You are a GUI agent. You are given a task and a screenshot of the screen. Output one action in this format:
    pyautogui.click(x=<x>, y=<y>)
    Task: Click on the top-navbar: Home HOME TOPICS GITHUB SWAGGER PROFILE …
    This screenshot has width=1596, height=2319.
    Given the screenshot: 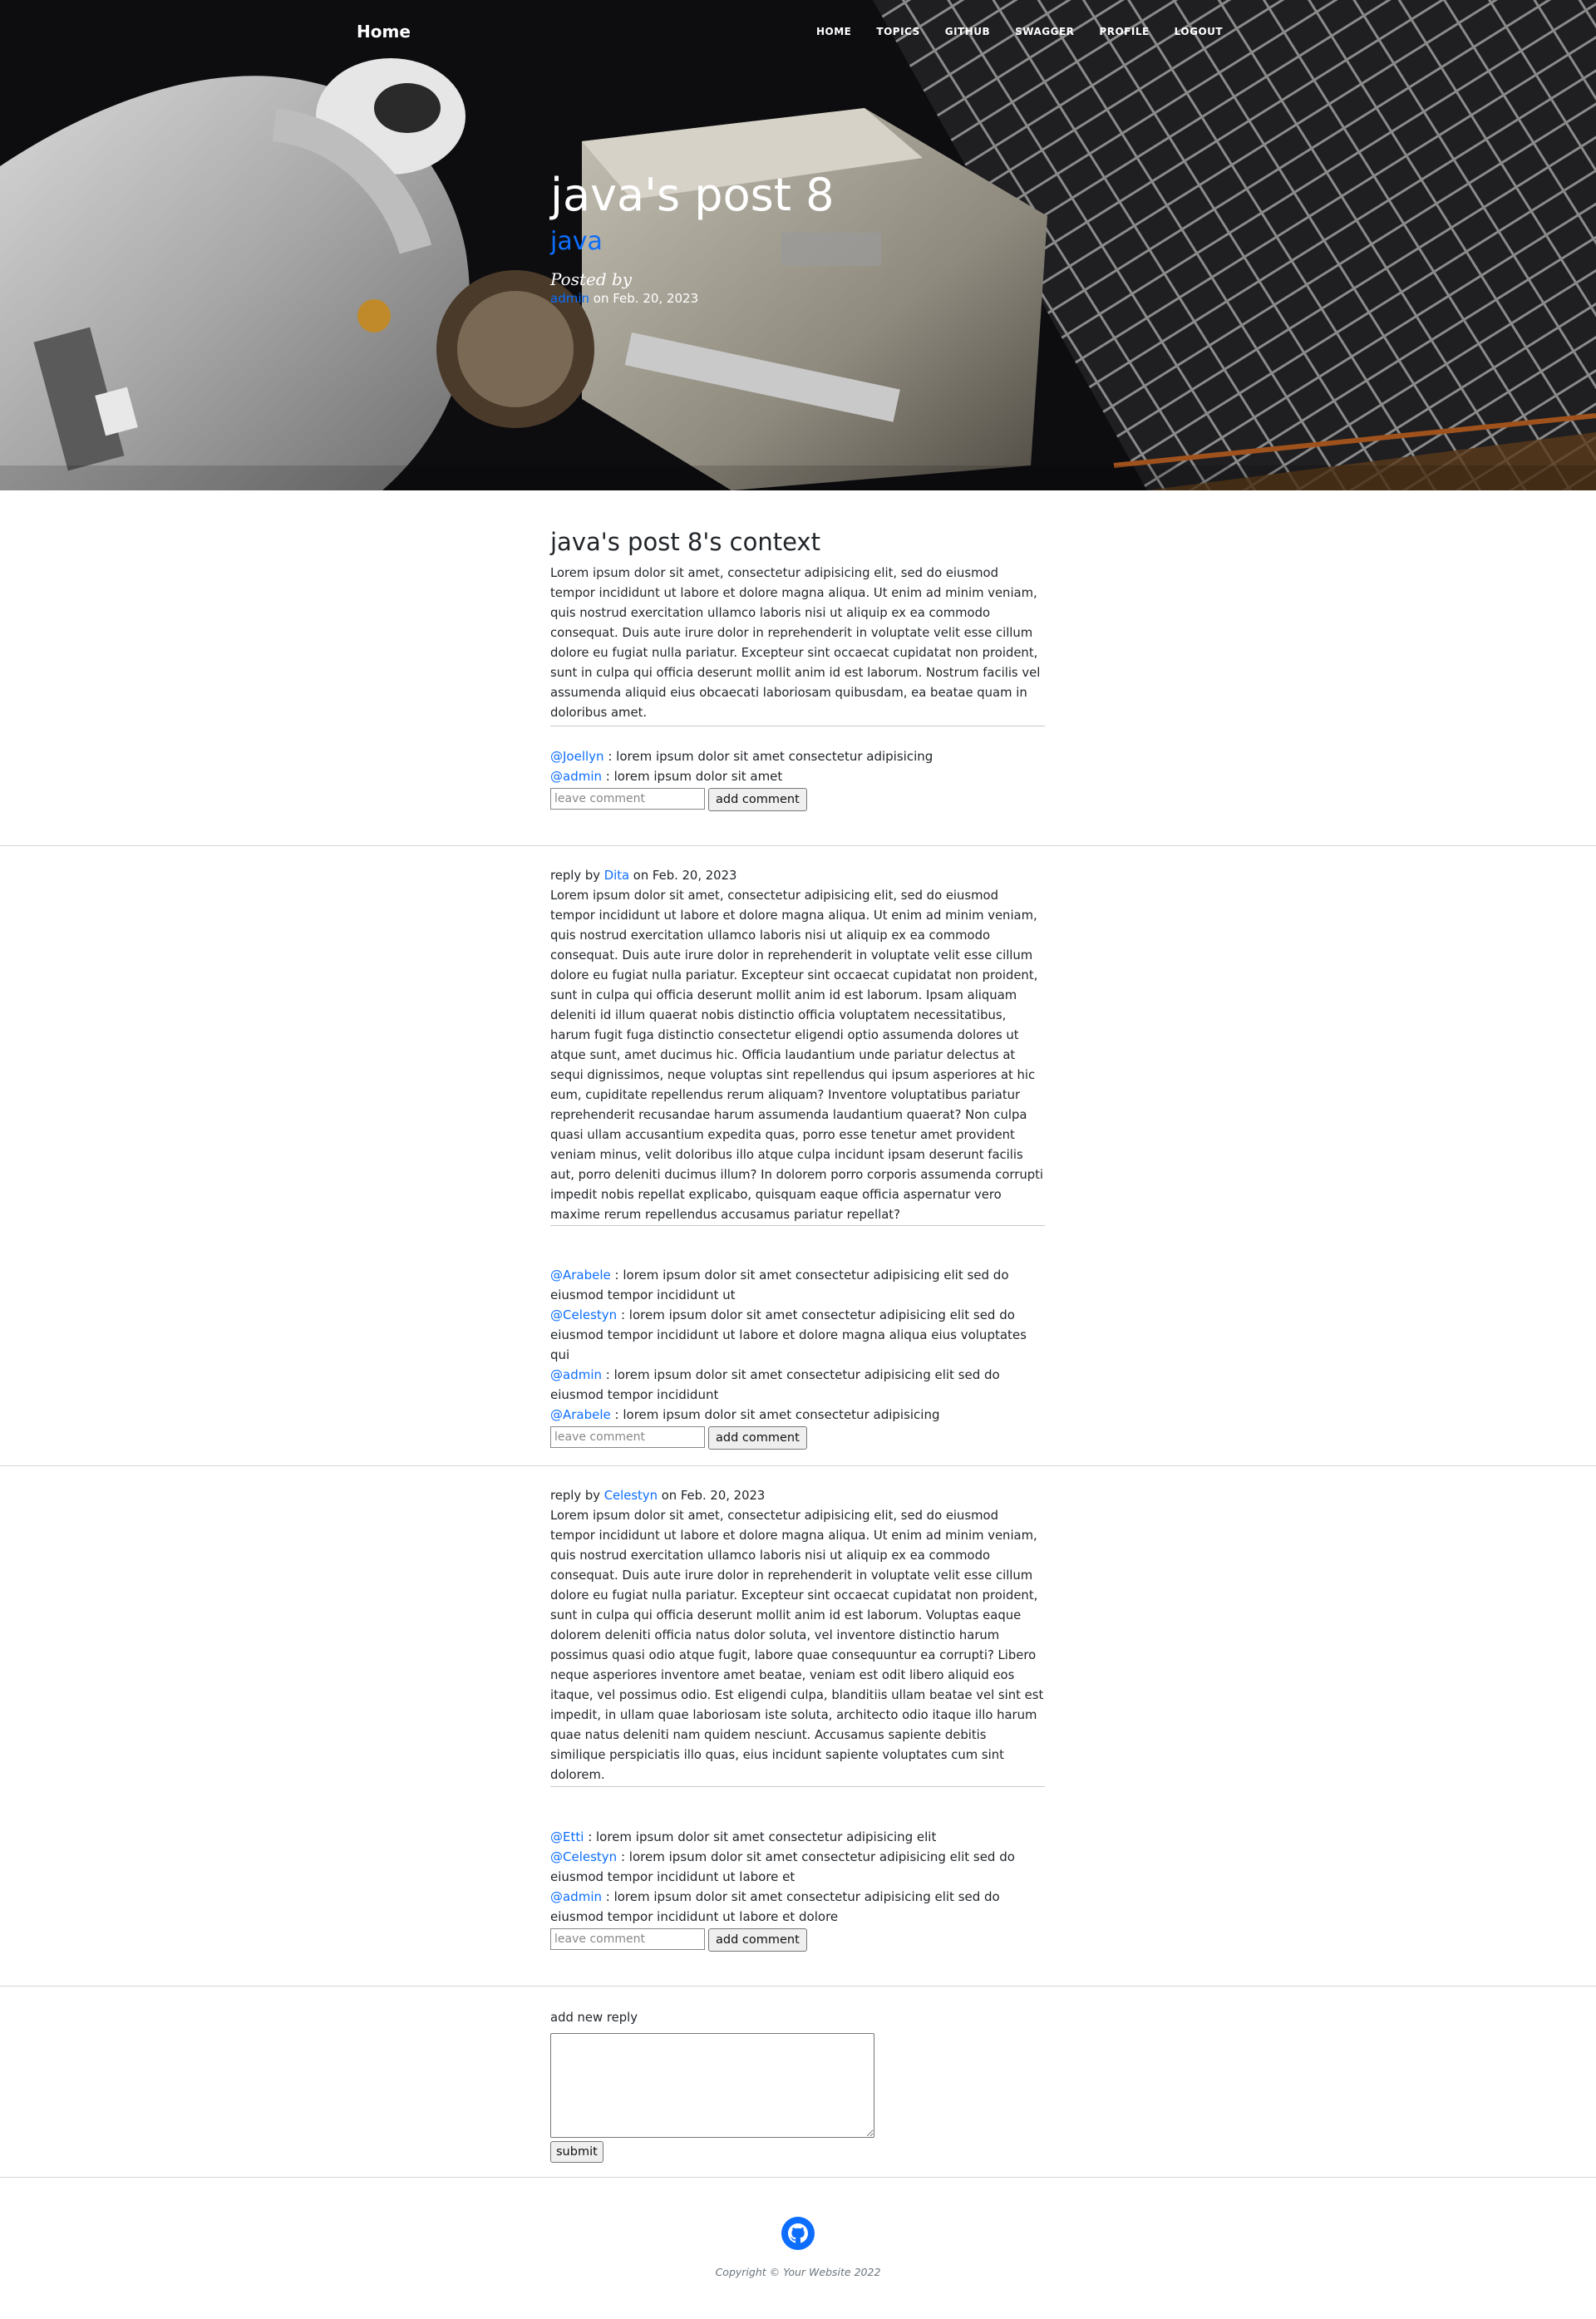 What is the action you would take?
    pyautogui.click(x=798, y=33)
    